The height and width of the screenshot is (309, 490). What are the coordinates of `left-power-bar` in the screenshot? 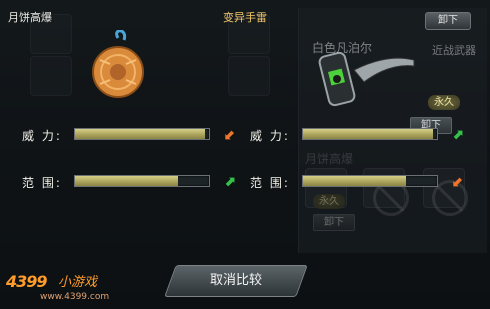 It's located at (142, 134).